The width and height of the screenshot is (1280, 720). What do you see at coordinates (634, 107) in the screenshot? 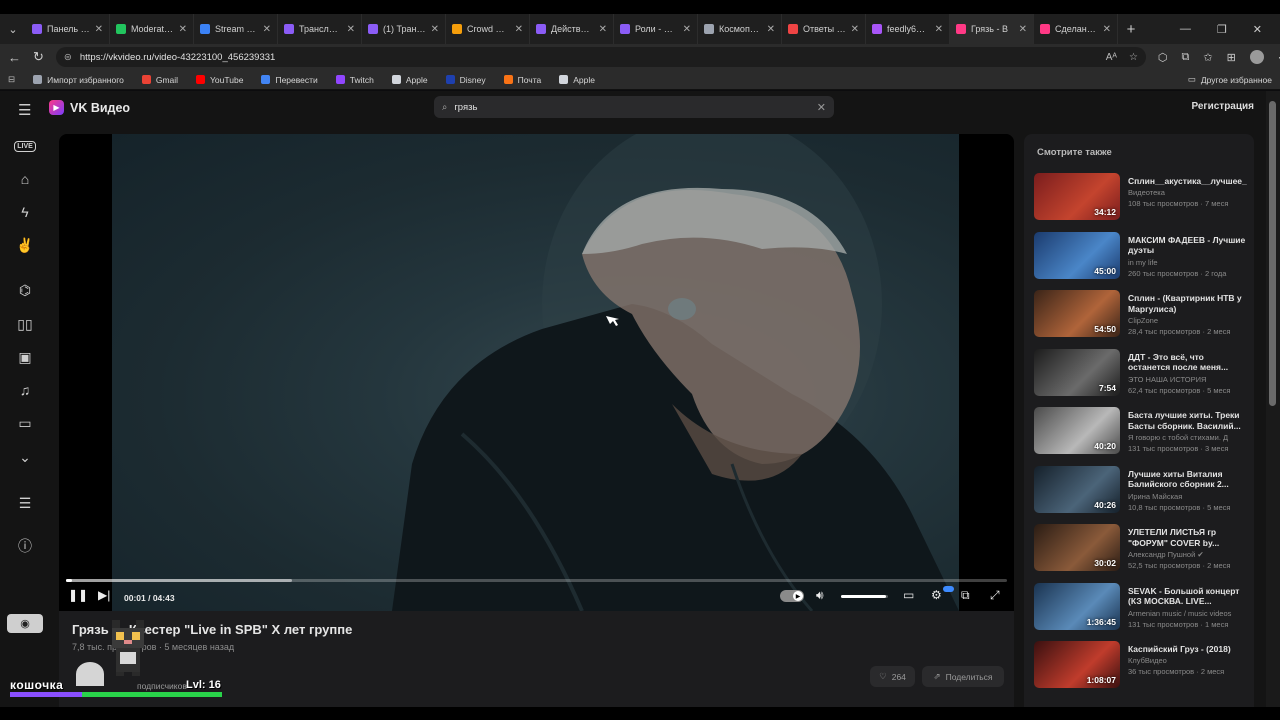
I see `search-input: ⌕ грязь ✕` at bounding box center [634, 107].